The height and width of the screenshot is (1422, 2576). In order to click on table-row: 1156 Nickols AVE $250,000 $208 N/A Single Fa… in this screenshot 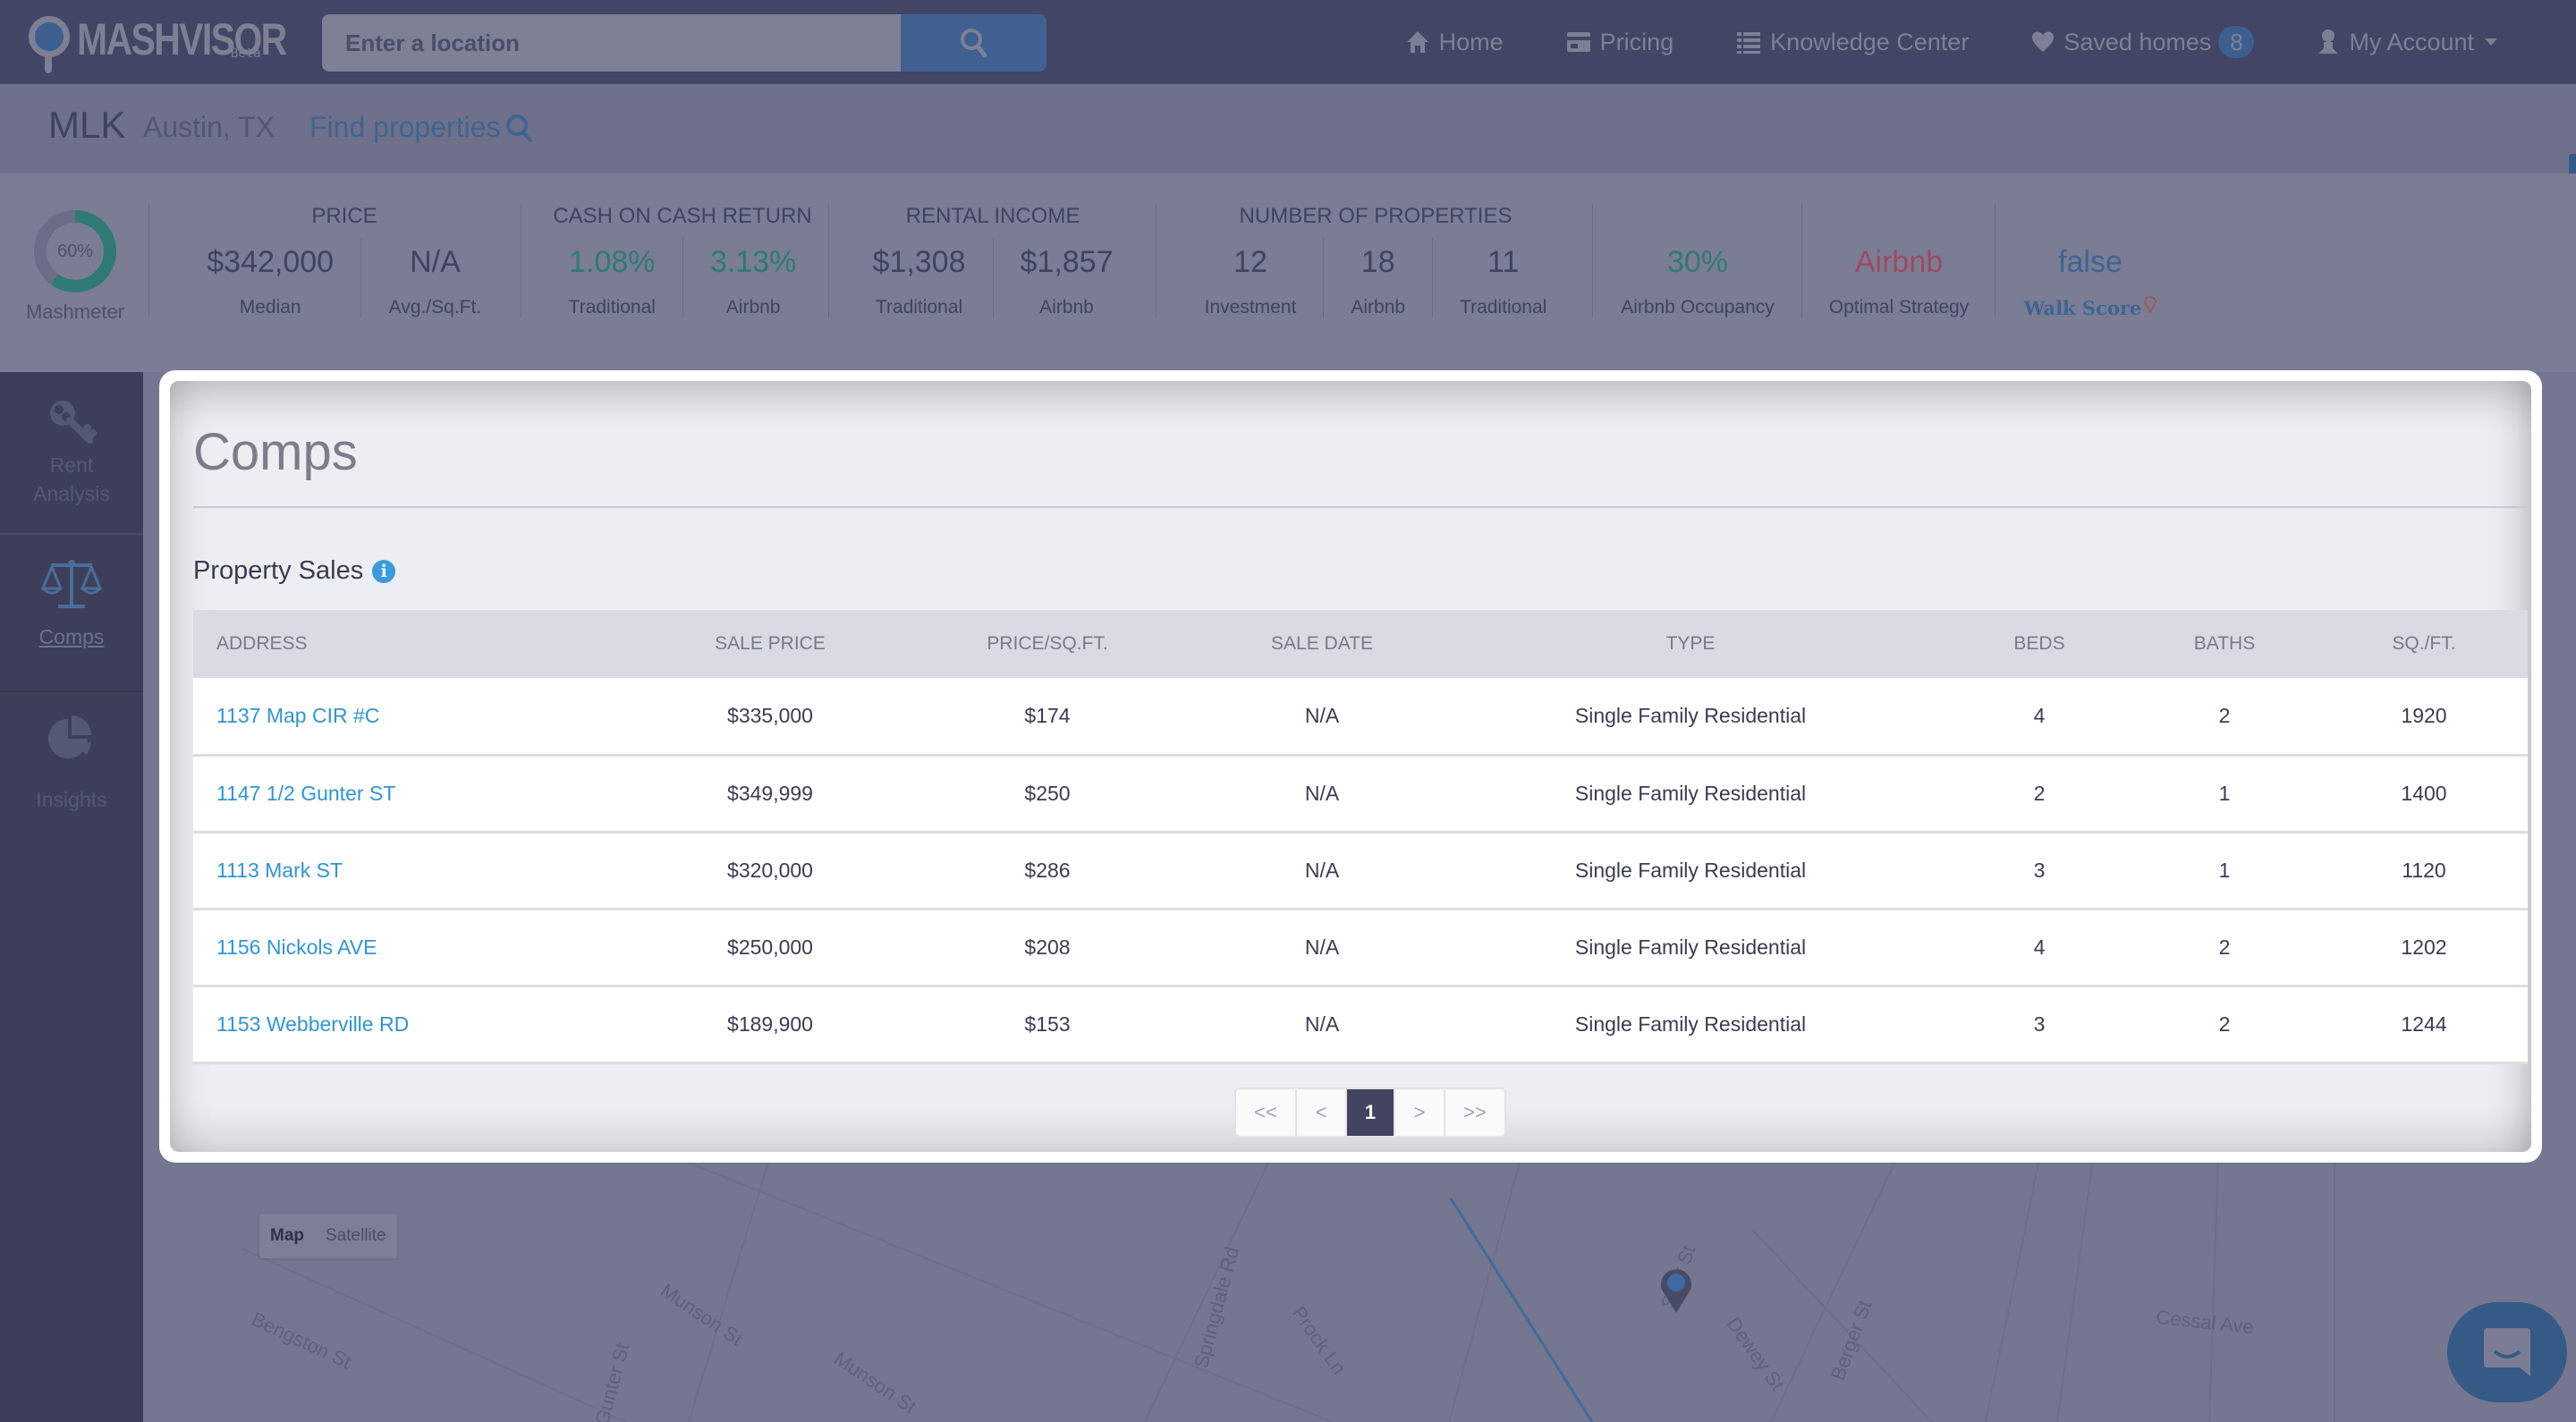, I will do `click(1360, 948)`.